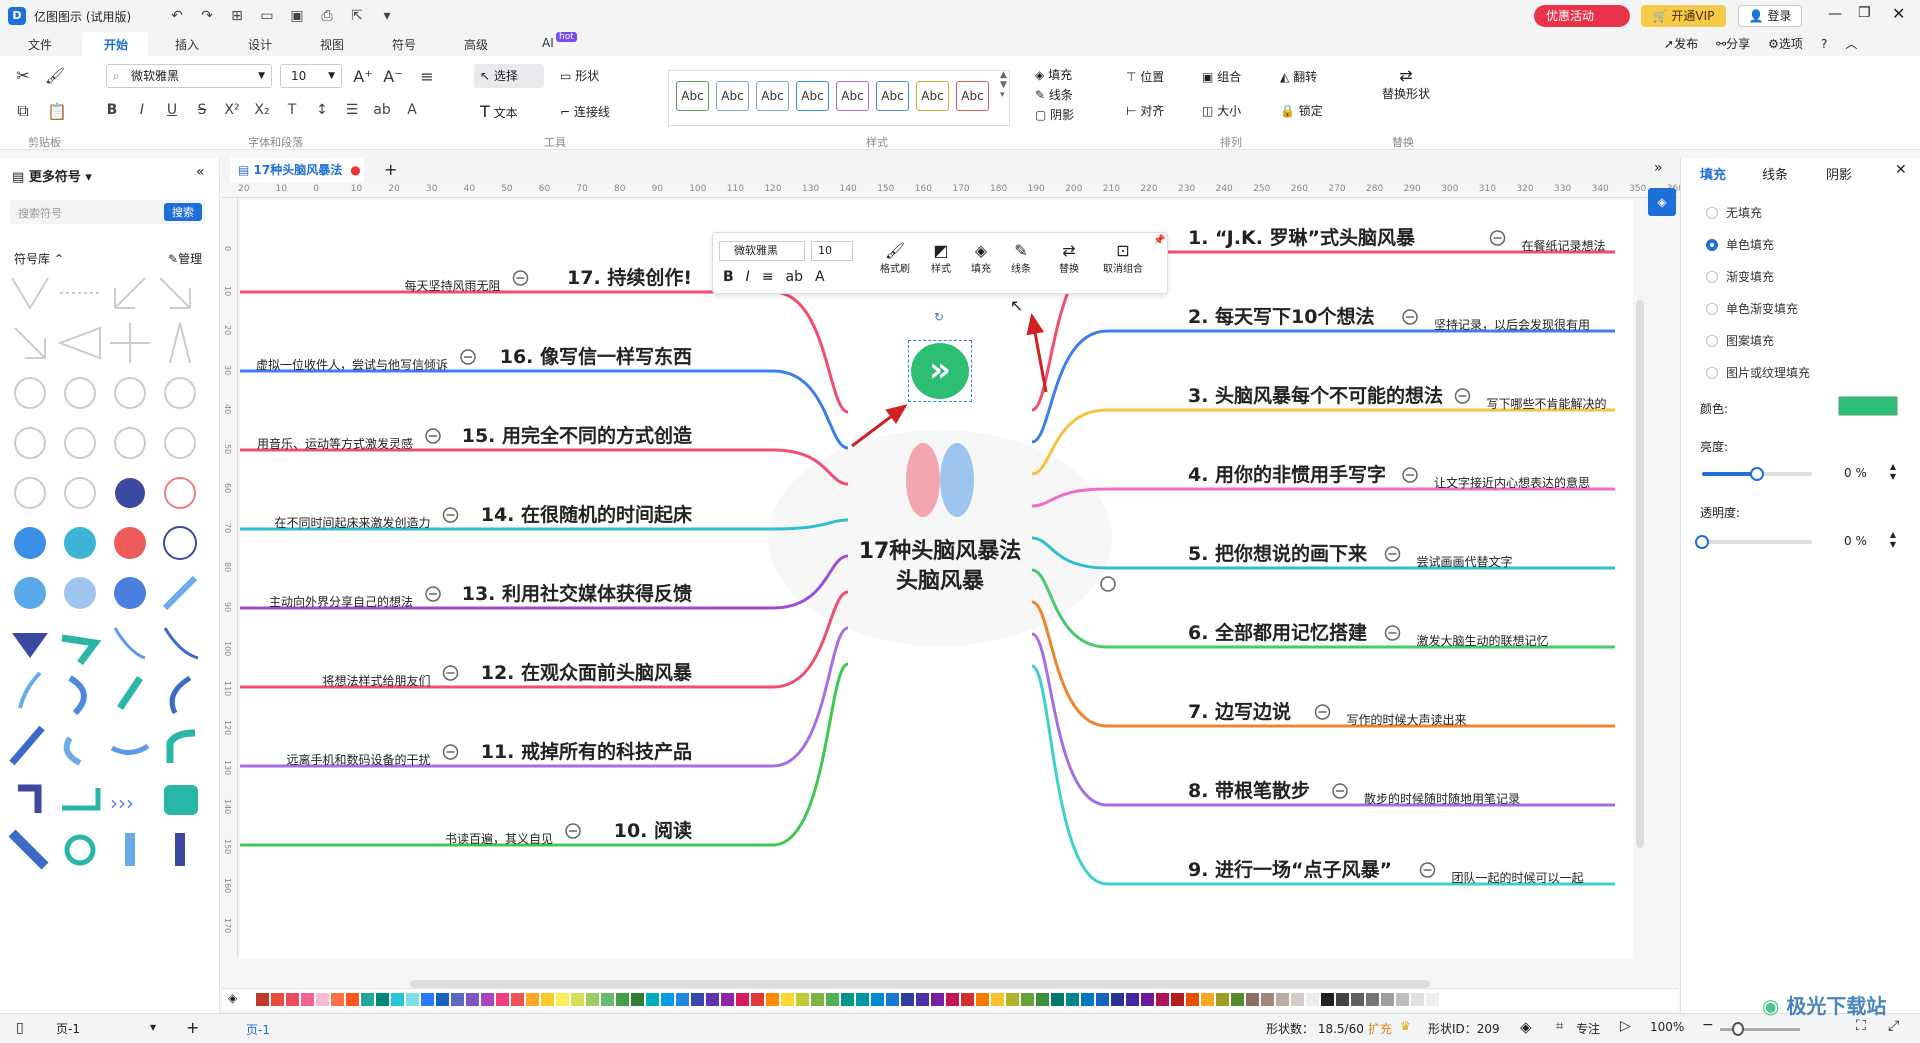 The width and height of the screenshot is (1920, 1043). I want to click on focus-label: 专注, so click(1588, 1028).